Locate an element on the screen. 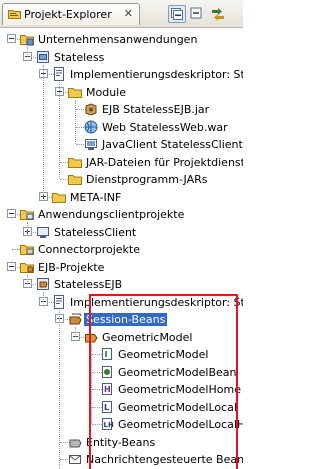  svg-text: L is located at coordinates (106, 407).